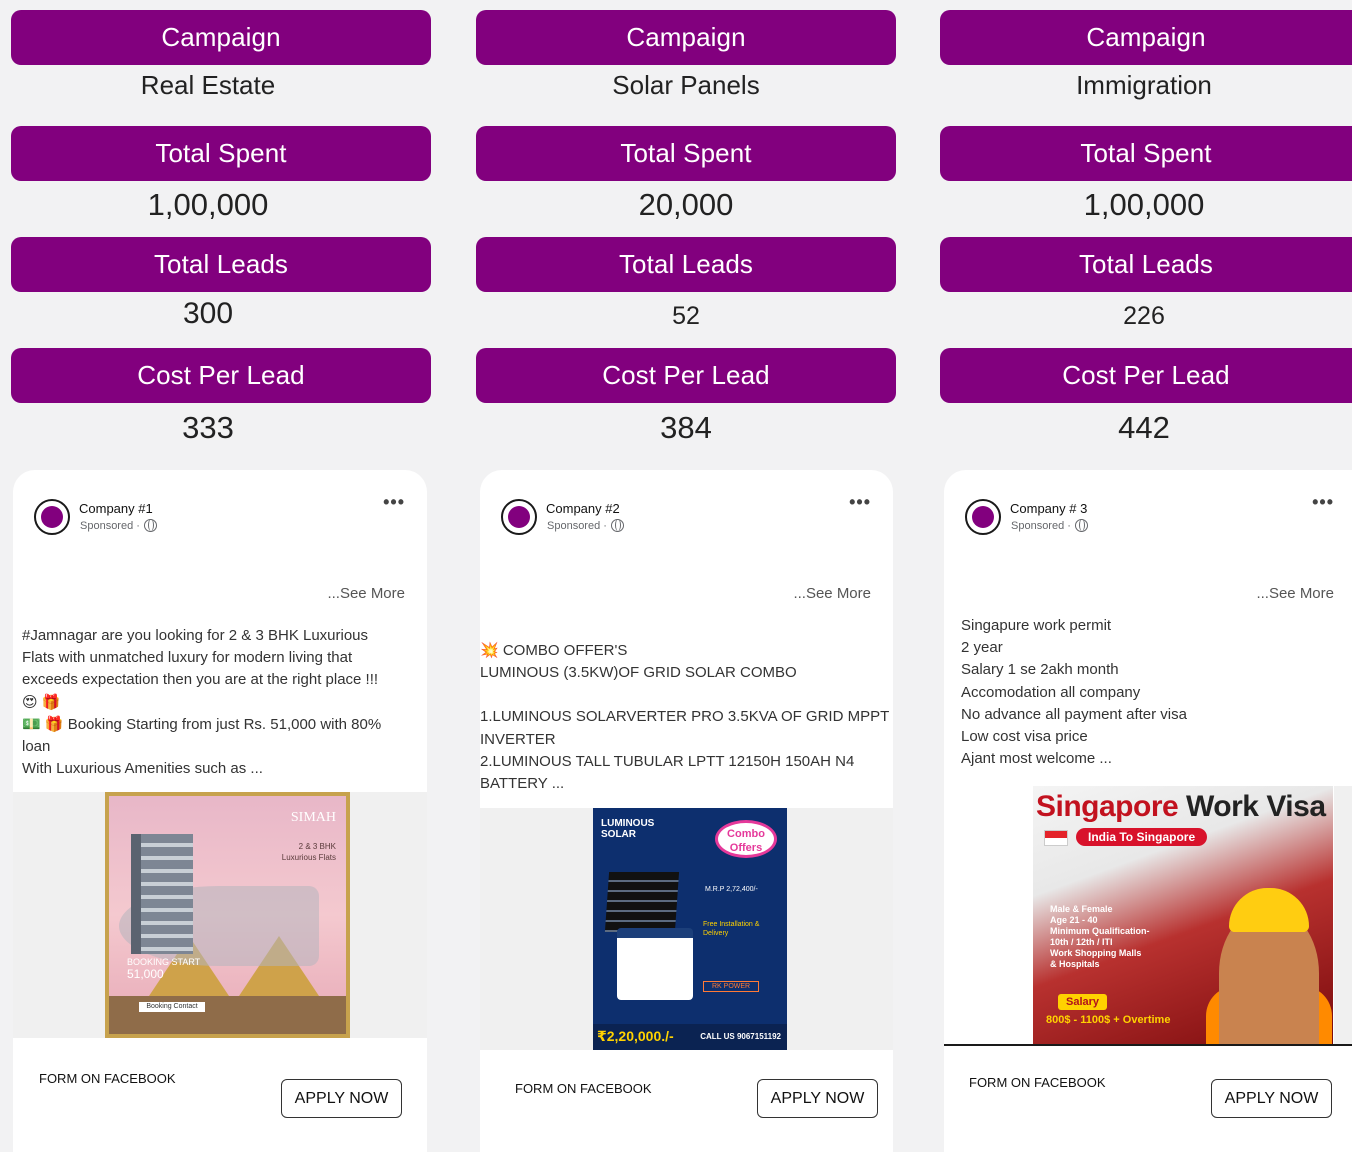 The width and height of the screenshot is (1352, 1152). I want to click on creative-point: 10th / 12th / ITI, so click(1081, 942).